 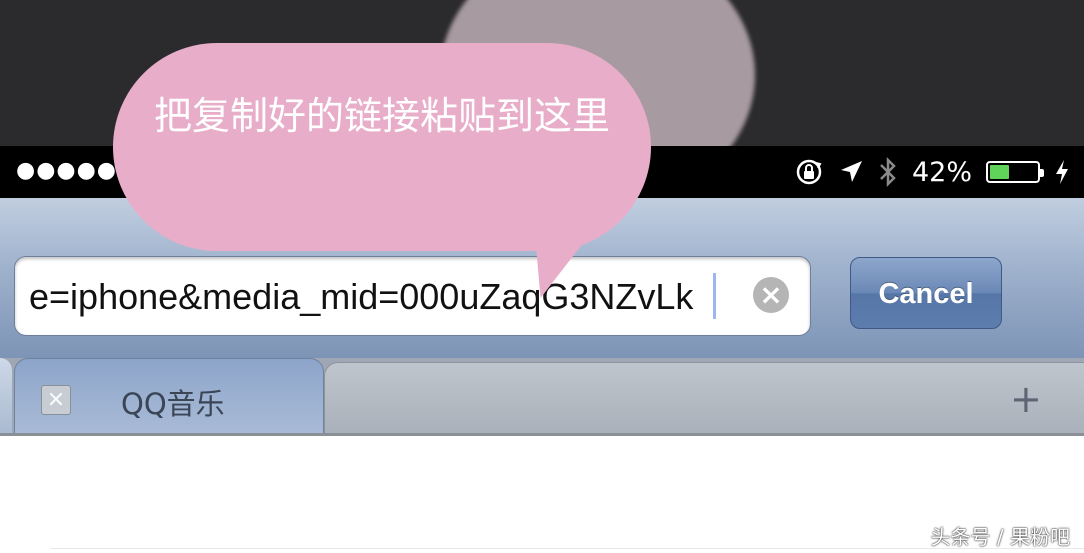 I want to click on close-x-icon: ×, so click(x=56, y=400).